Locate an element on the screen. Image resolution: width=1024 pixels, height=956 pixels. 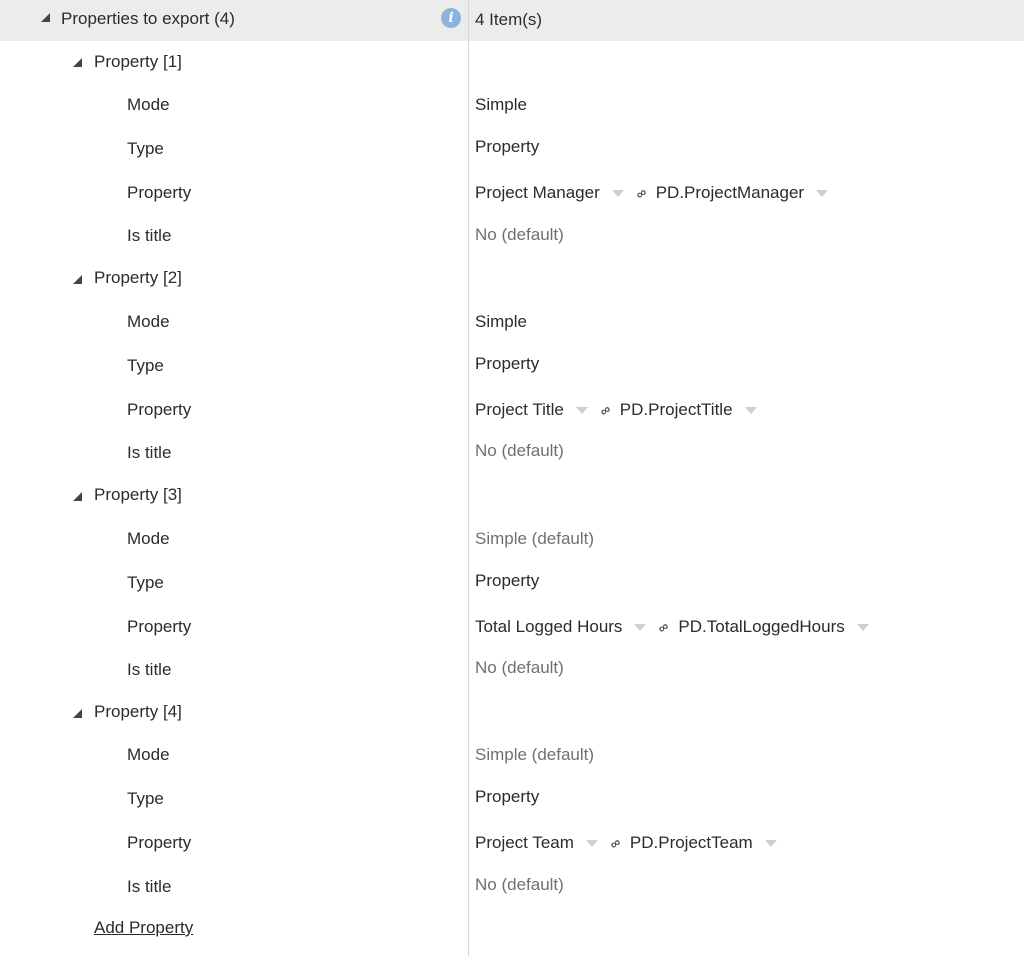
property-name: Total Logged Hours is located at coordinates (548, 627).